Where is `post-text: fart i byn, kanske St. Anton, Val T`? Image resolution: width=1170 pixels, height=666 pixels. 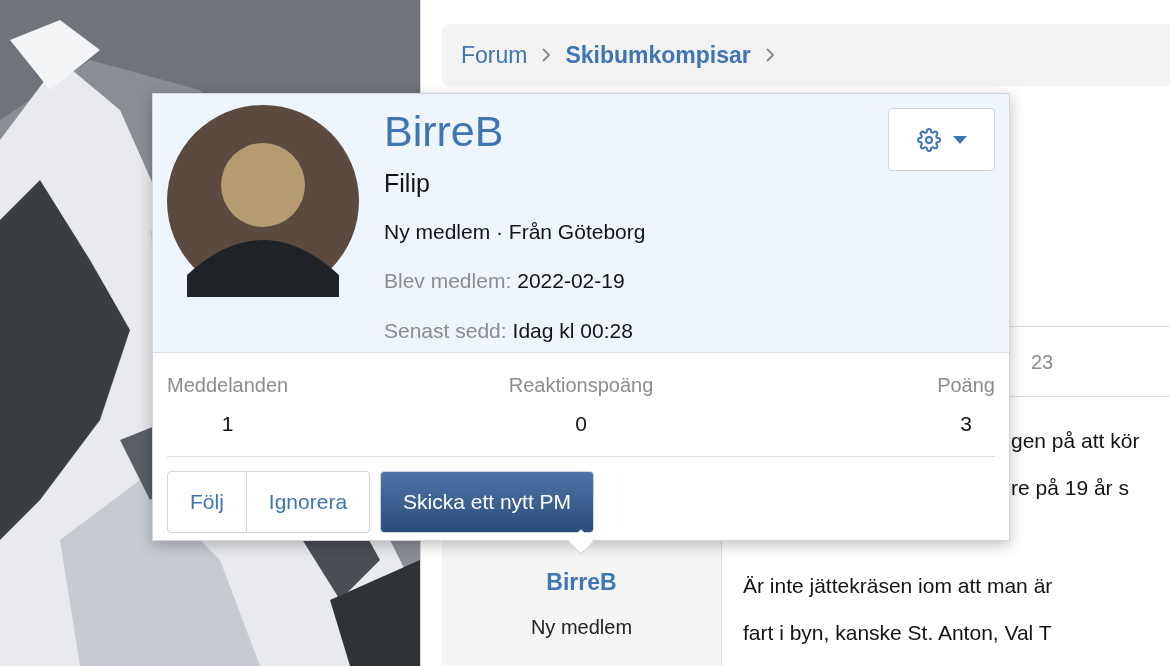
post-text: fart i byn, kanske St. Anton, Val T is located at coordinates (897, 632).